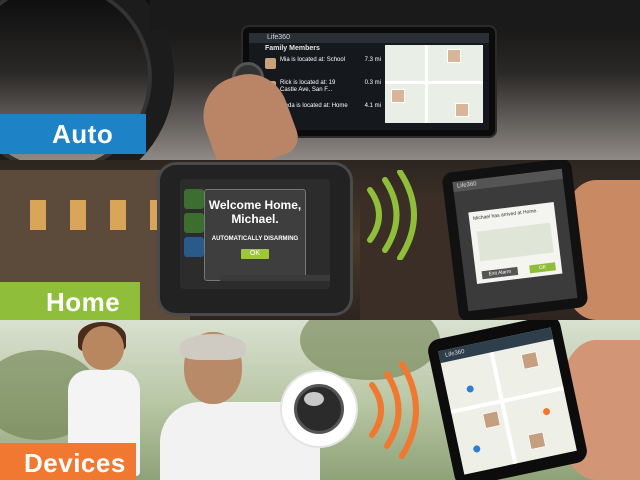  Describe the element at coordinates (314, 399) in the screenshot. I see `wearable-gem` at that location.